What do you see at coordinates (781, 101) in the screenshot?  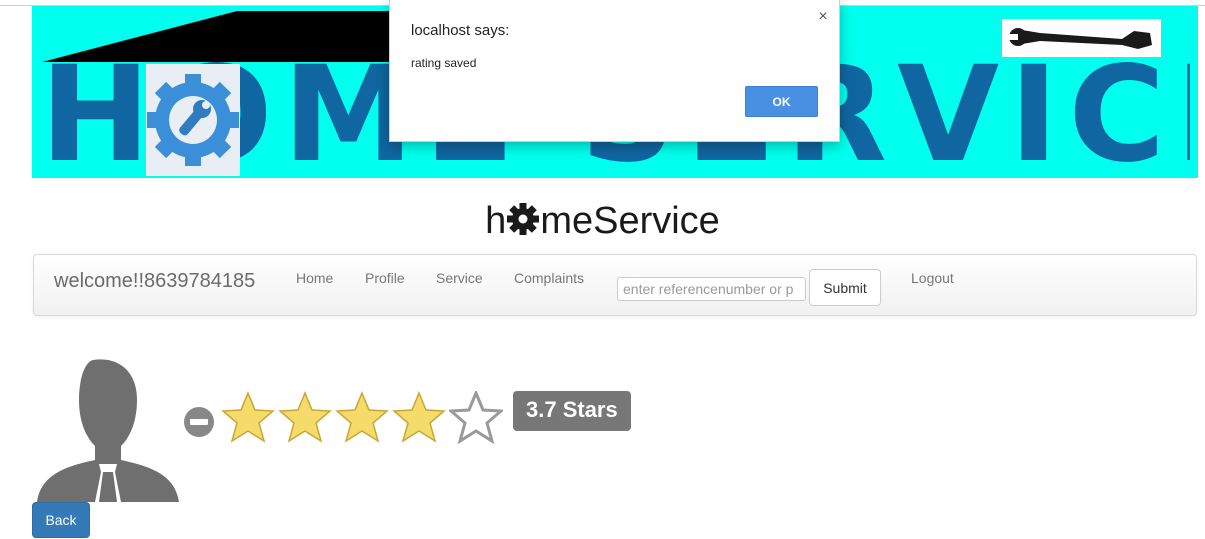 I see `ok-button: OK` at bounding box center [781, 101].